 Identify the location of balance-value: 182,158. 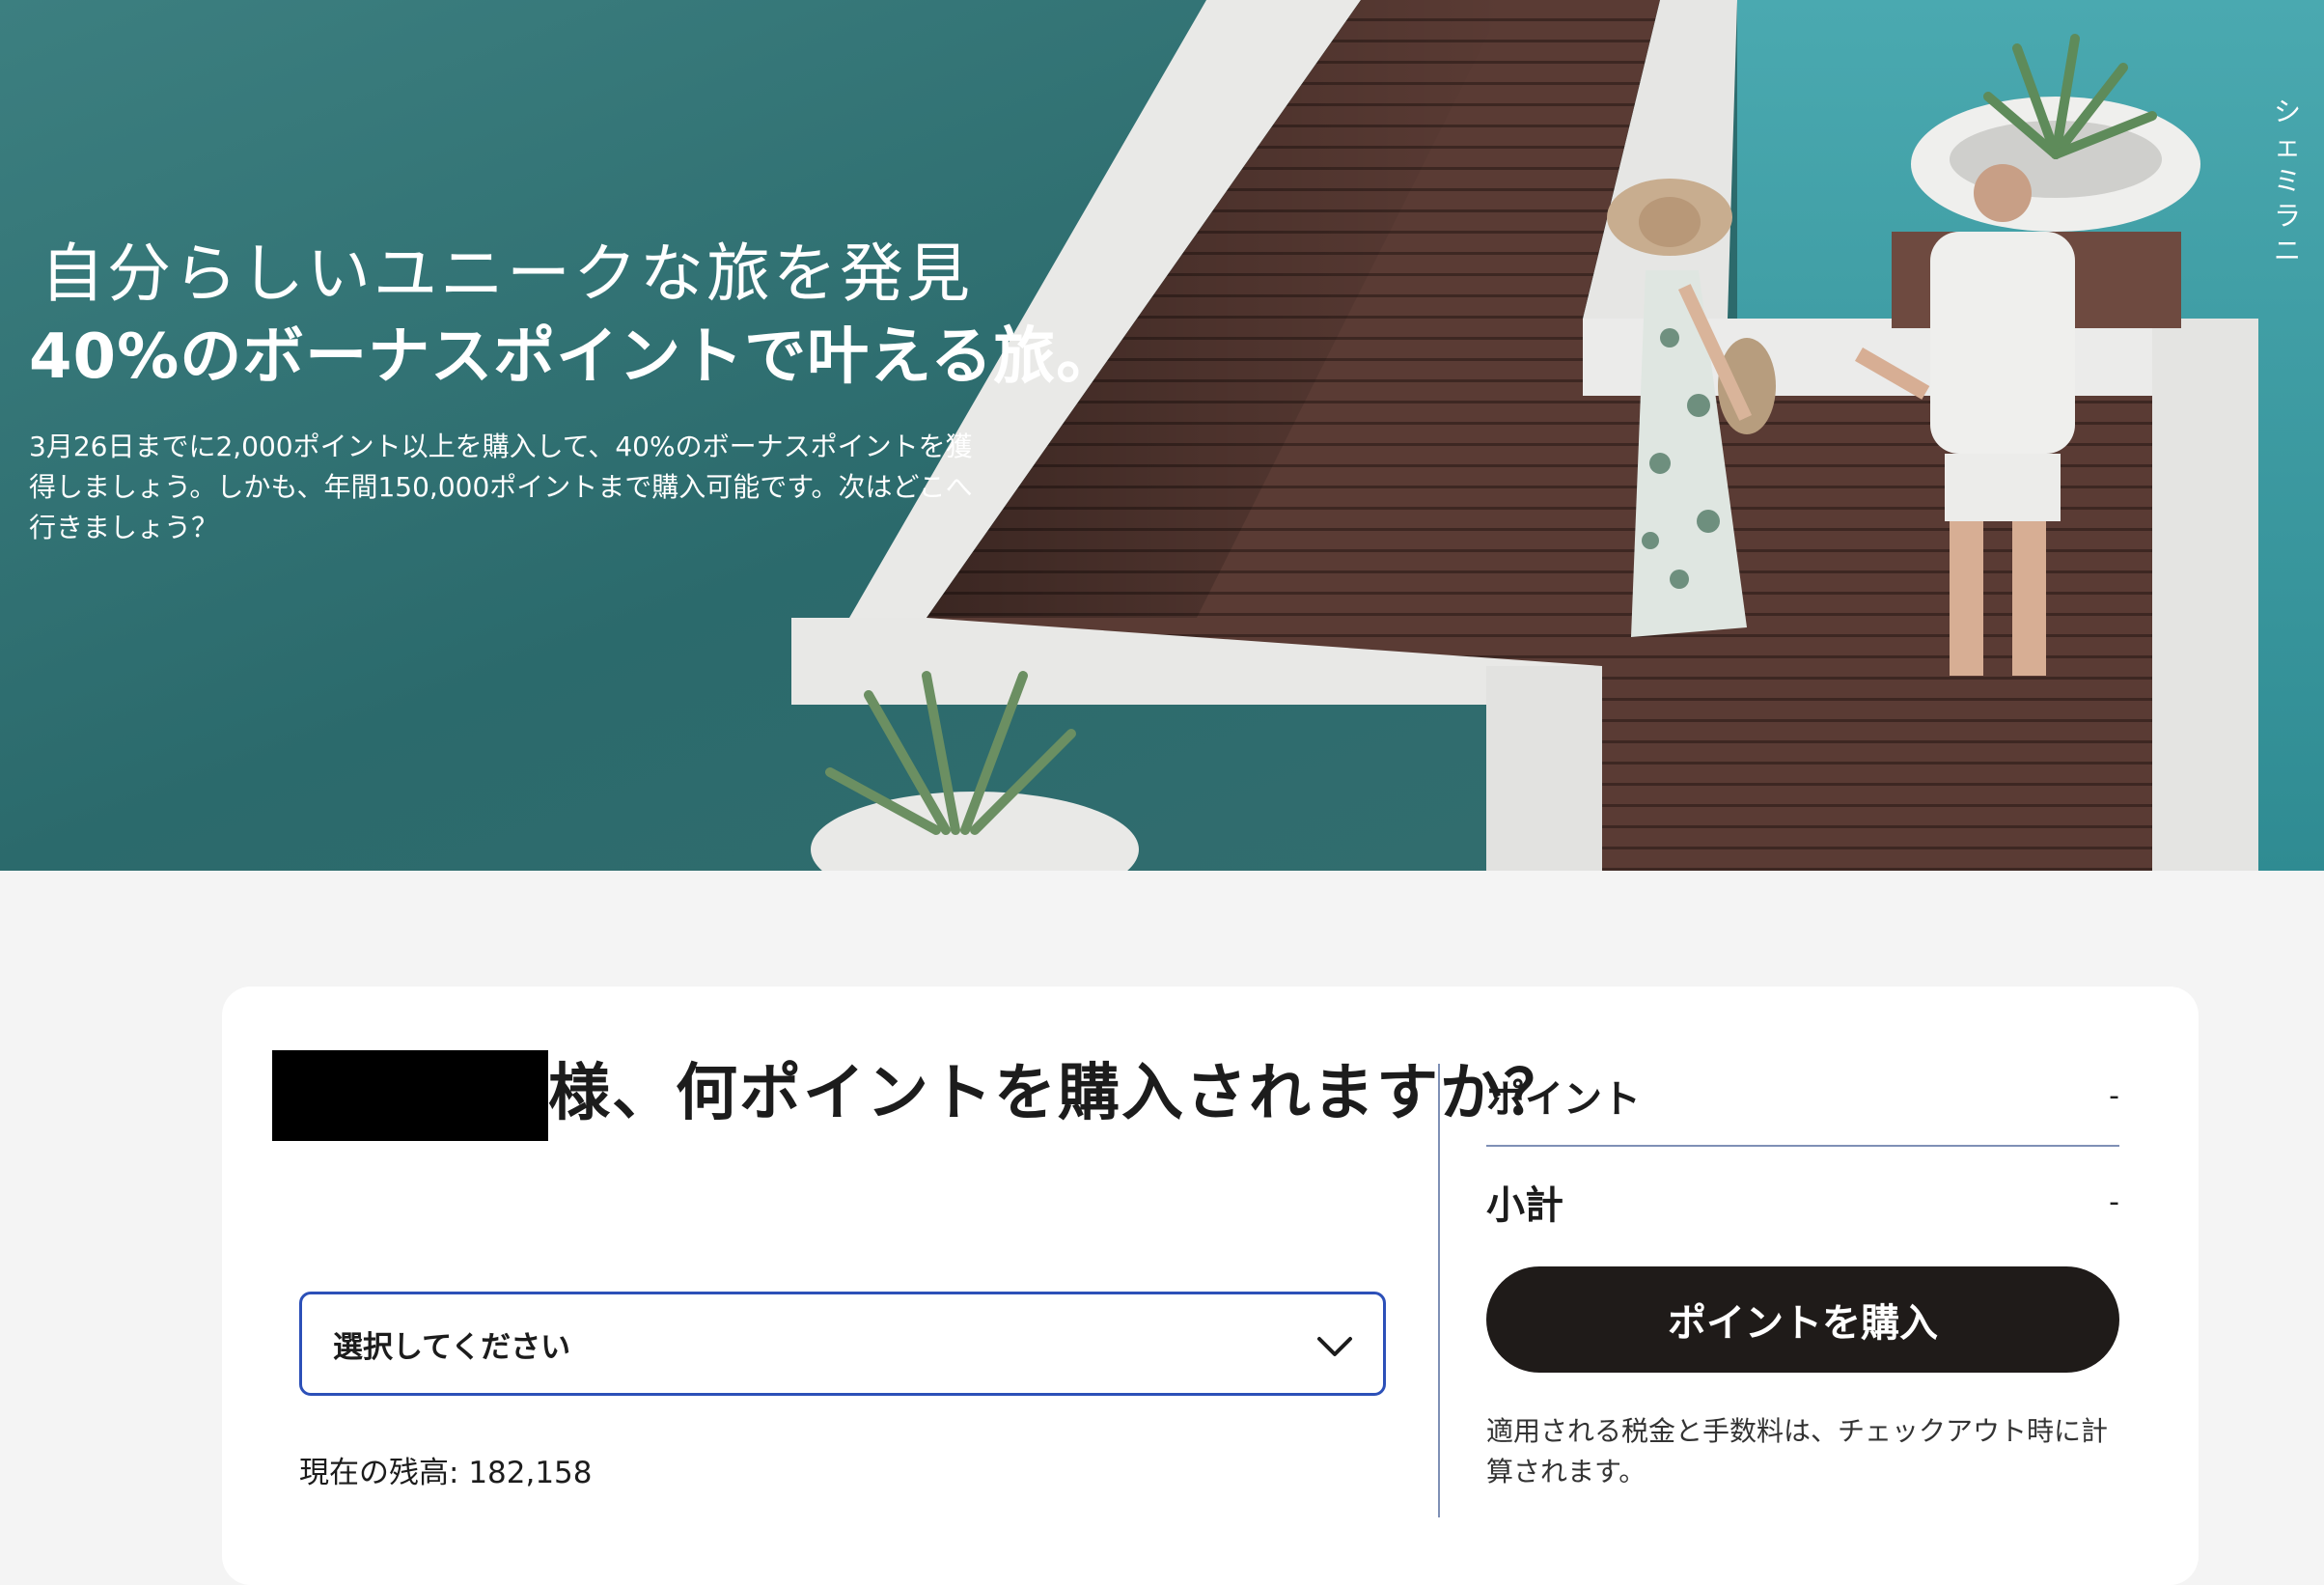
(530, 1473).